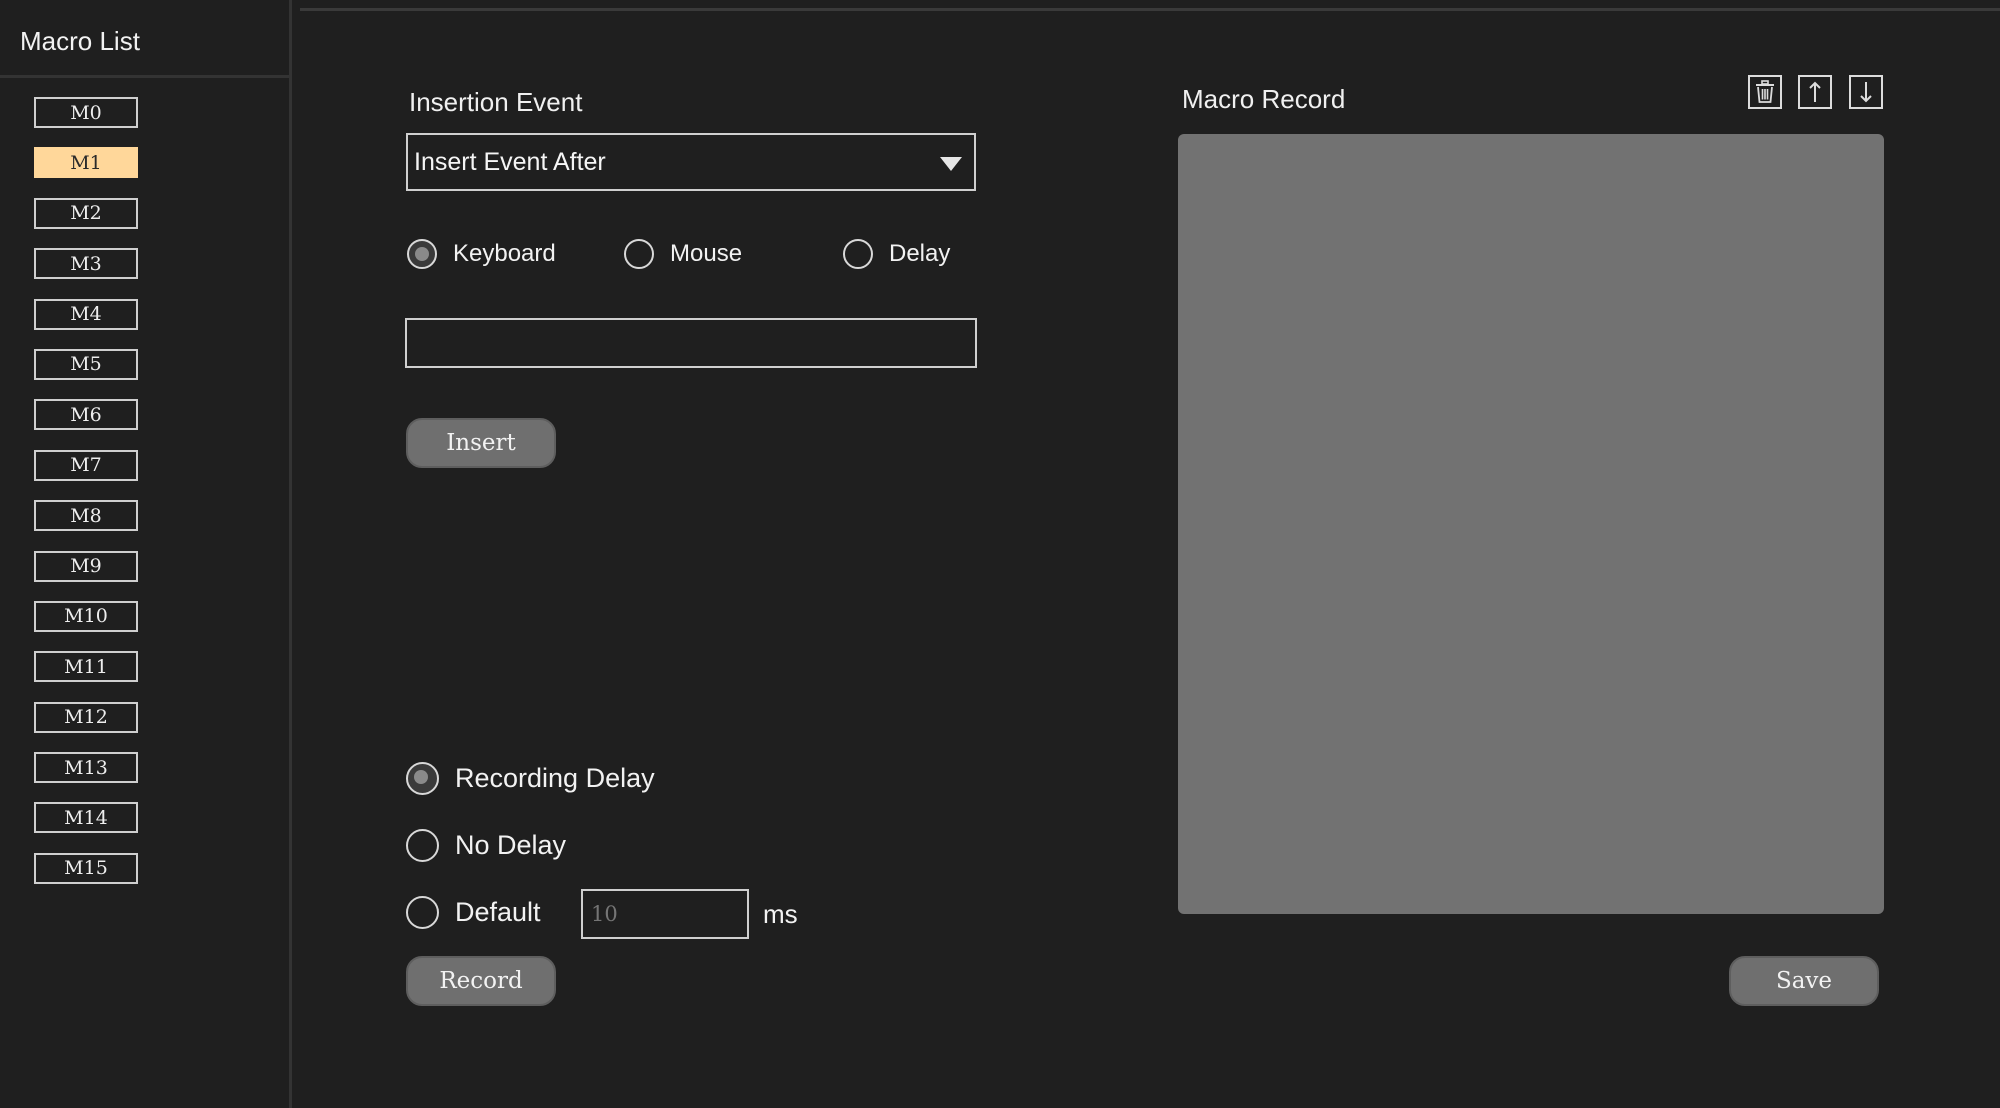 This screenshot has width=2000, height=1108. Describe the element at coordinates (86, 415) in the screenshot. I see `macro-item-m6: M6` at that location.